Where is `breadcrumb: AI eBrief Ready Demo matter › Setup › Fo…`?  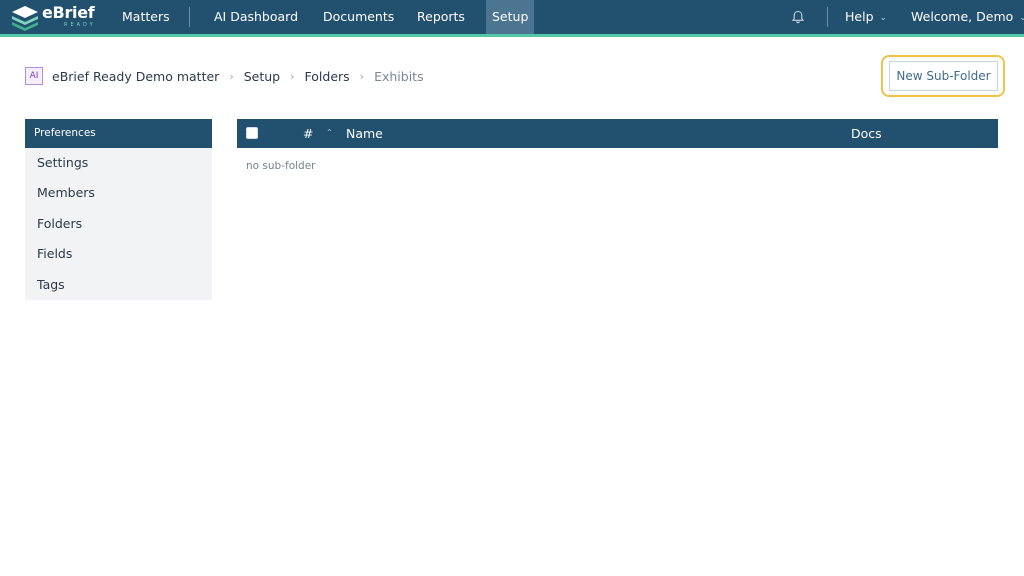
breadcrumb: AI eBrief Ready Demo matter › Setup › Fo… is located at coordinates (224, 76).